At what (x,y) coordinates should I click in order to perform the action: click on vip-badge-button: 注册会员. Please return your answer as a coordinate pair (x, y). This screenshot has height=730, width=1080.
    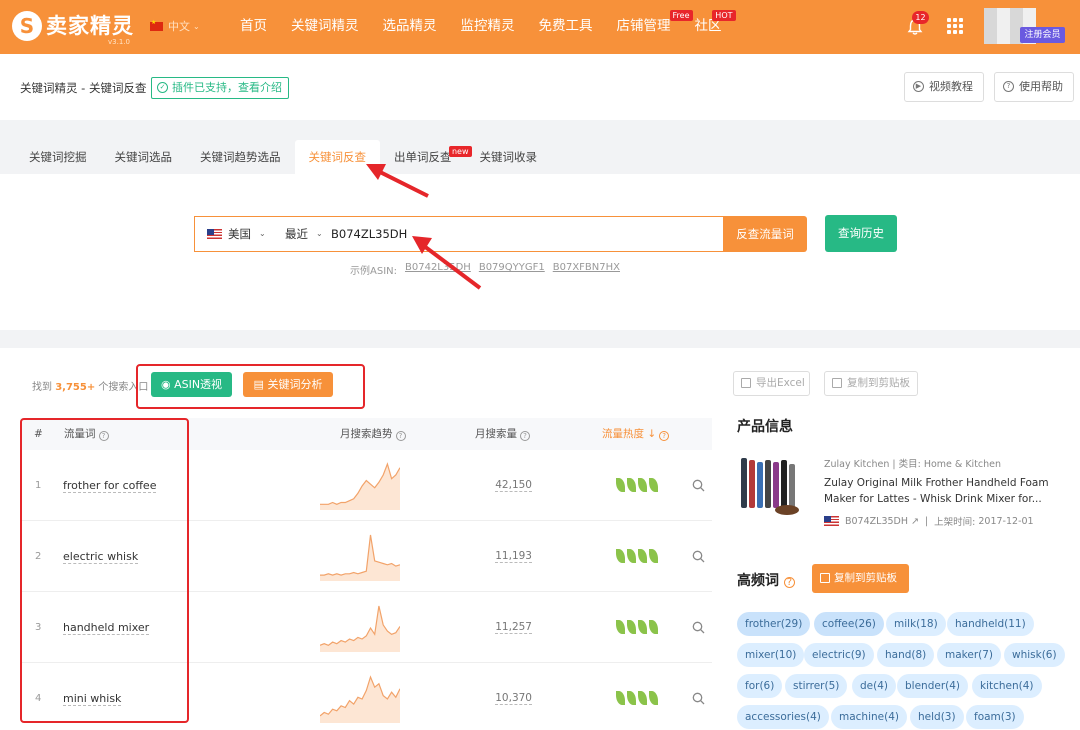
    Looking at the image, I should click on (1042, 35).